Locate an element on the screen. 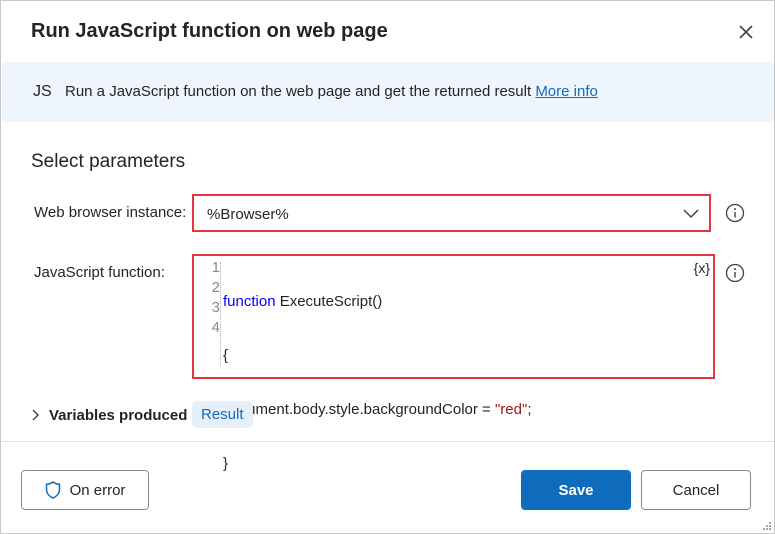 The image size is (775, 534). code-line-2: { is located at coordinates (226, 355).